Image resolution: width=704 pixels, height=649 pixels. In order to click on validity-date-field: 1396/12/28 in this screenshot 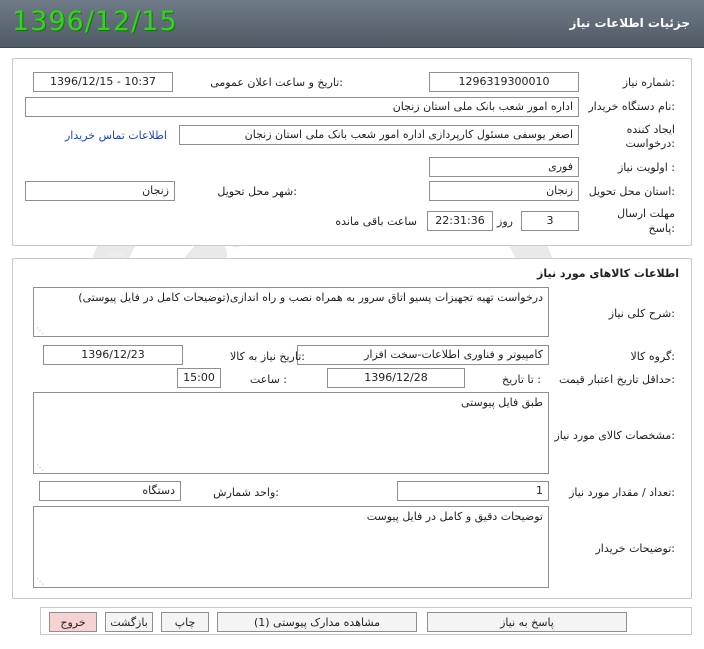, I will do `click(396, 378)`.